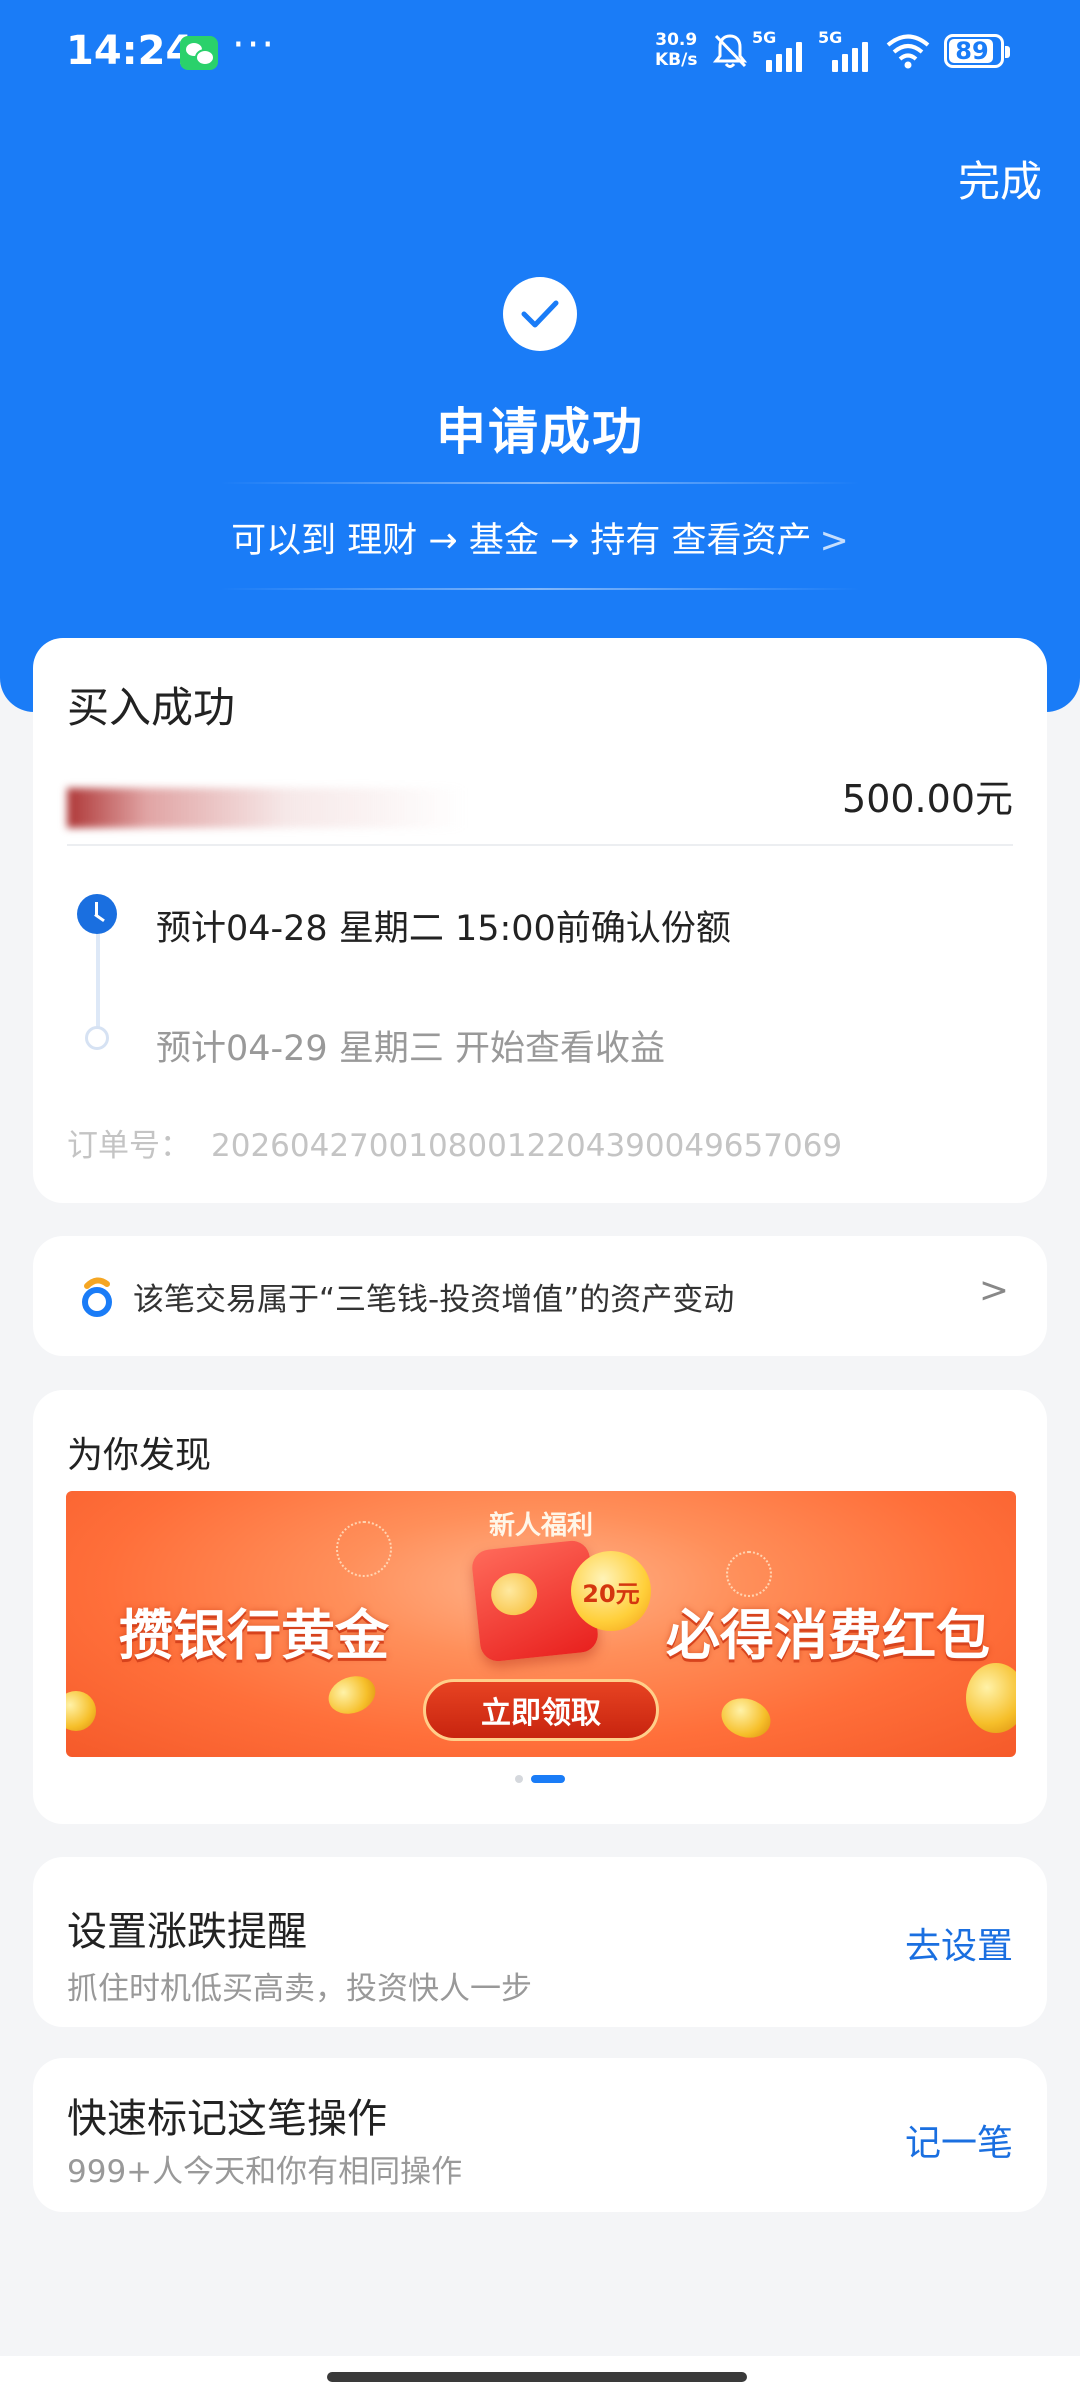 Image resolution: width=1080 pixels, height=2400 pixels. What do you see at coordinates (959, 1943) in the screenshot?
I see `go-settings-button: 去设置` at bounding box center [959, 1943].